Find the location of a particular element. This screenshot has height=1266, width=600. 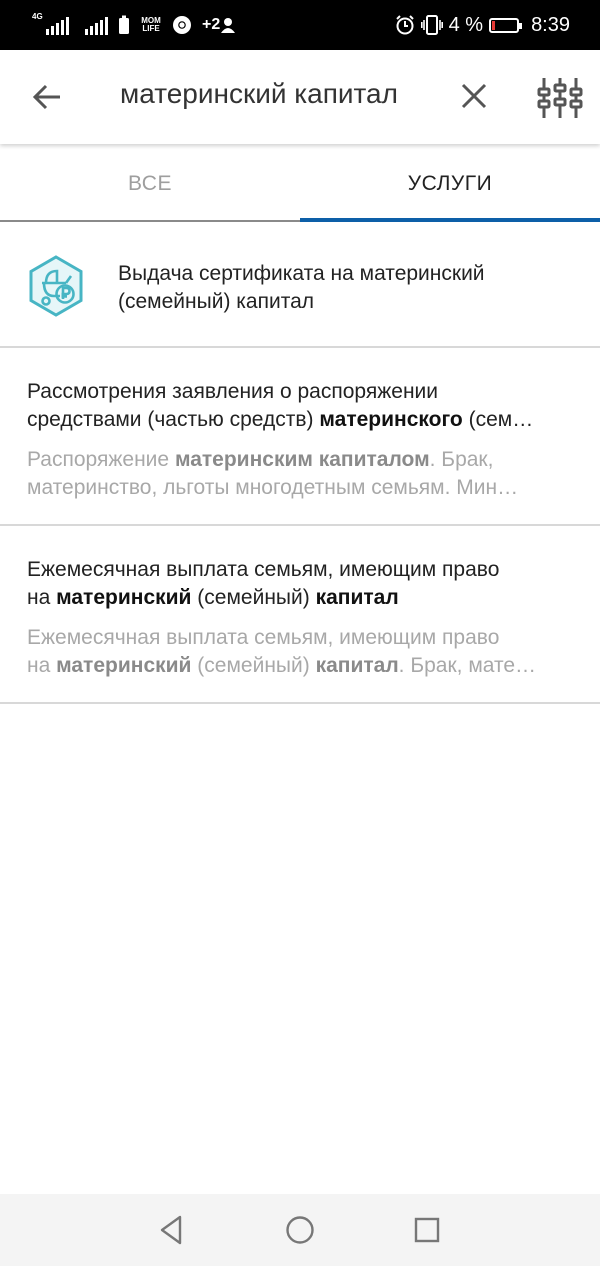

clock: 8:39 is located at coordinates (550, 24).